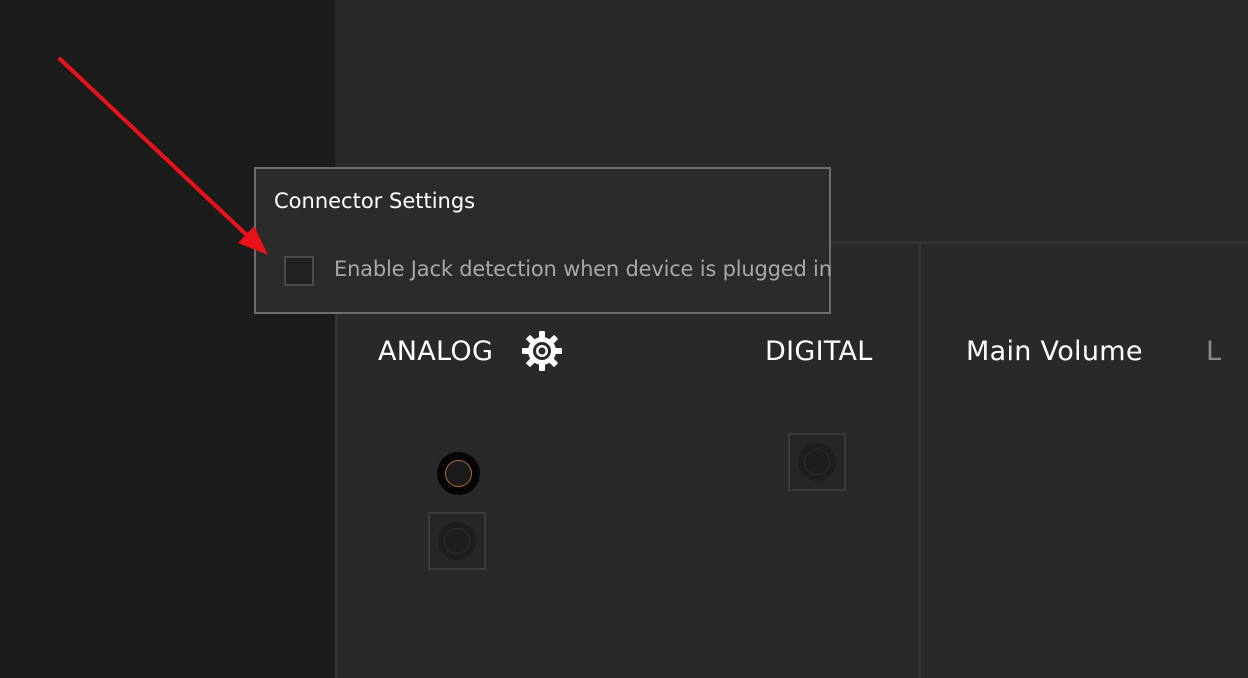  Describe the element at coordinates (299, 271) in the screenshot. I see `jack-detection-checkbox` at that location.